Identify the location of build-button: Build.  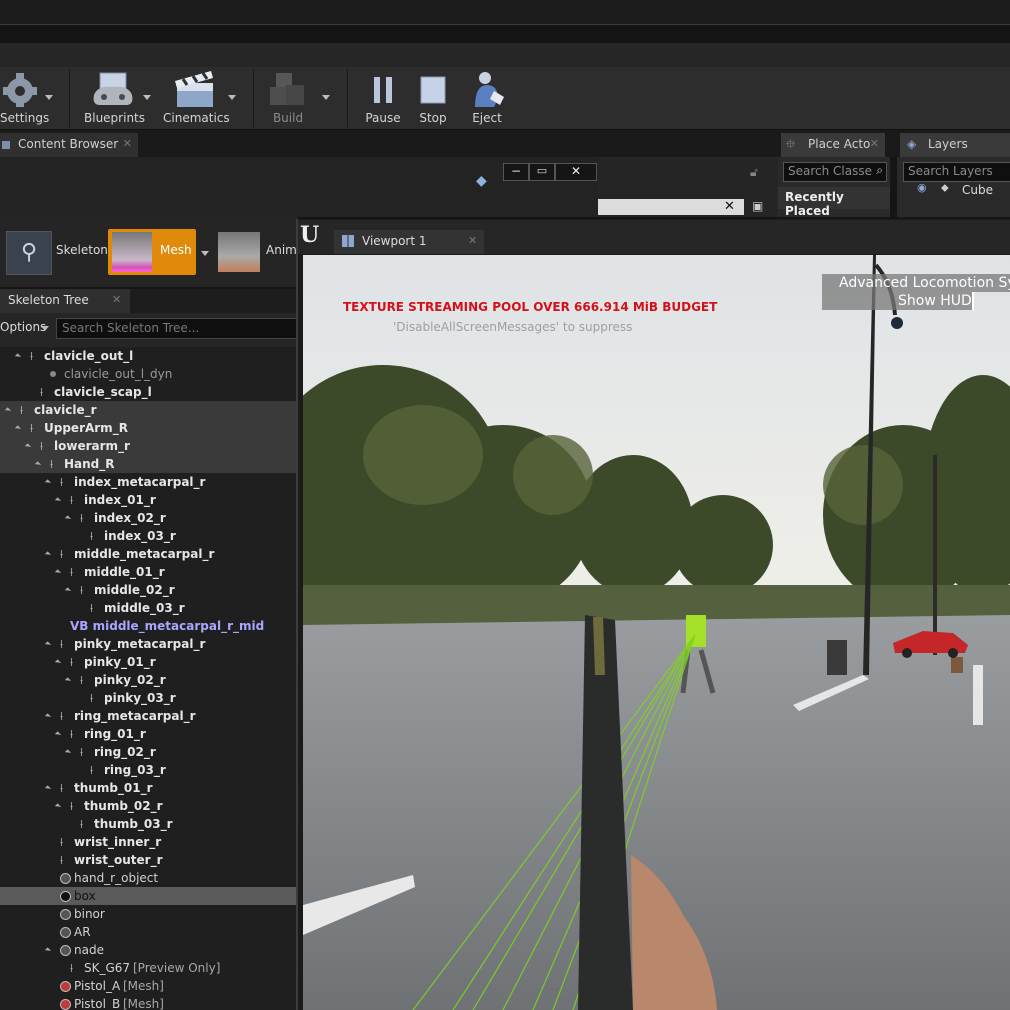
(288, 99).